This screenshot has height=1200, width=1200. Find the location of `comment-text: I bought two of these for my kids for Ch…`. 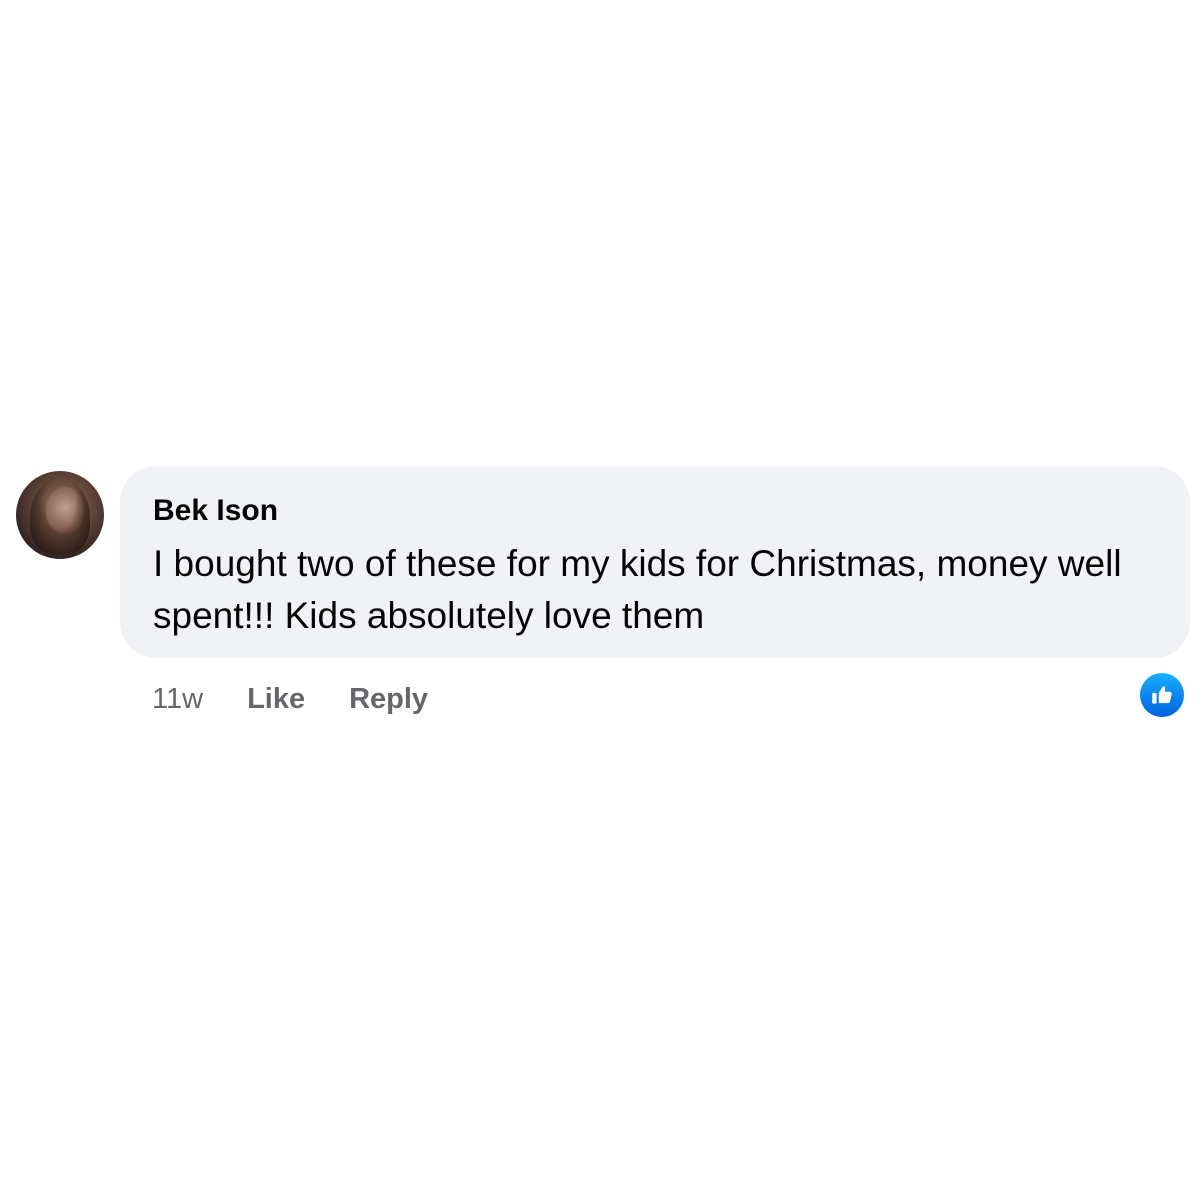

comment-text: I bought two of these for my kids for Ch… is located at coordinates (637, 589).